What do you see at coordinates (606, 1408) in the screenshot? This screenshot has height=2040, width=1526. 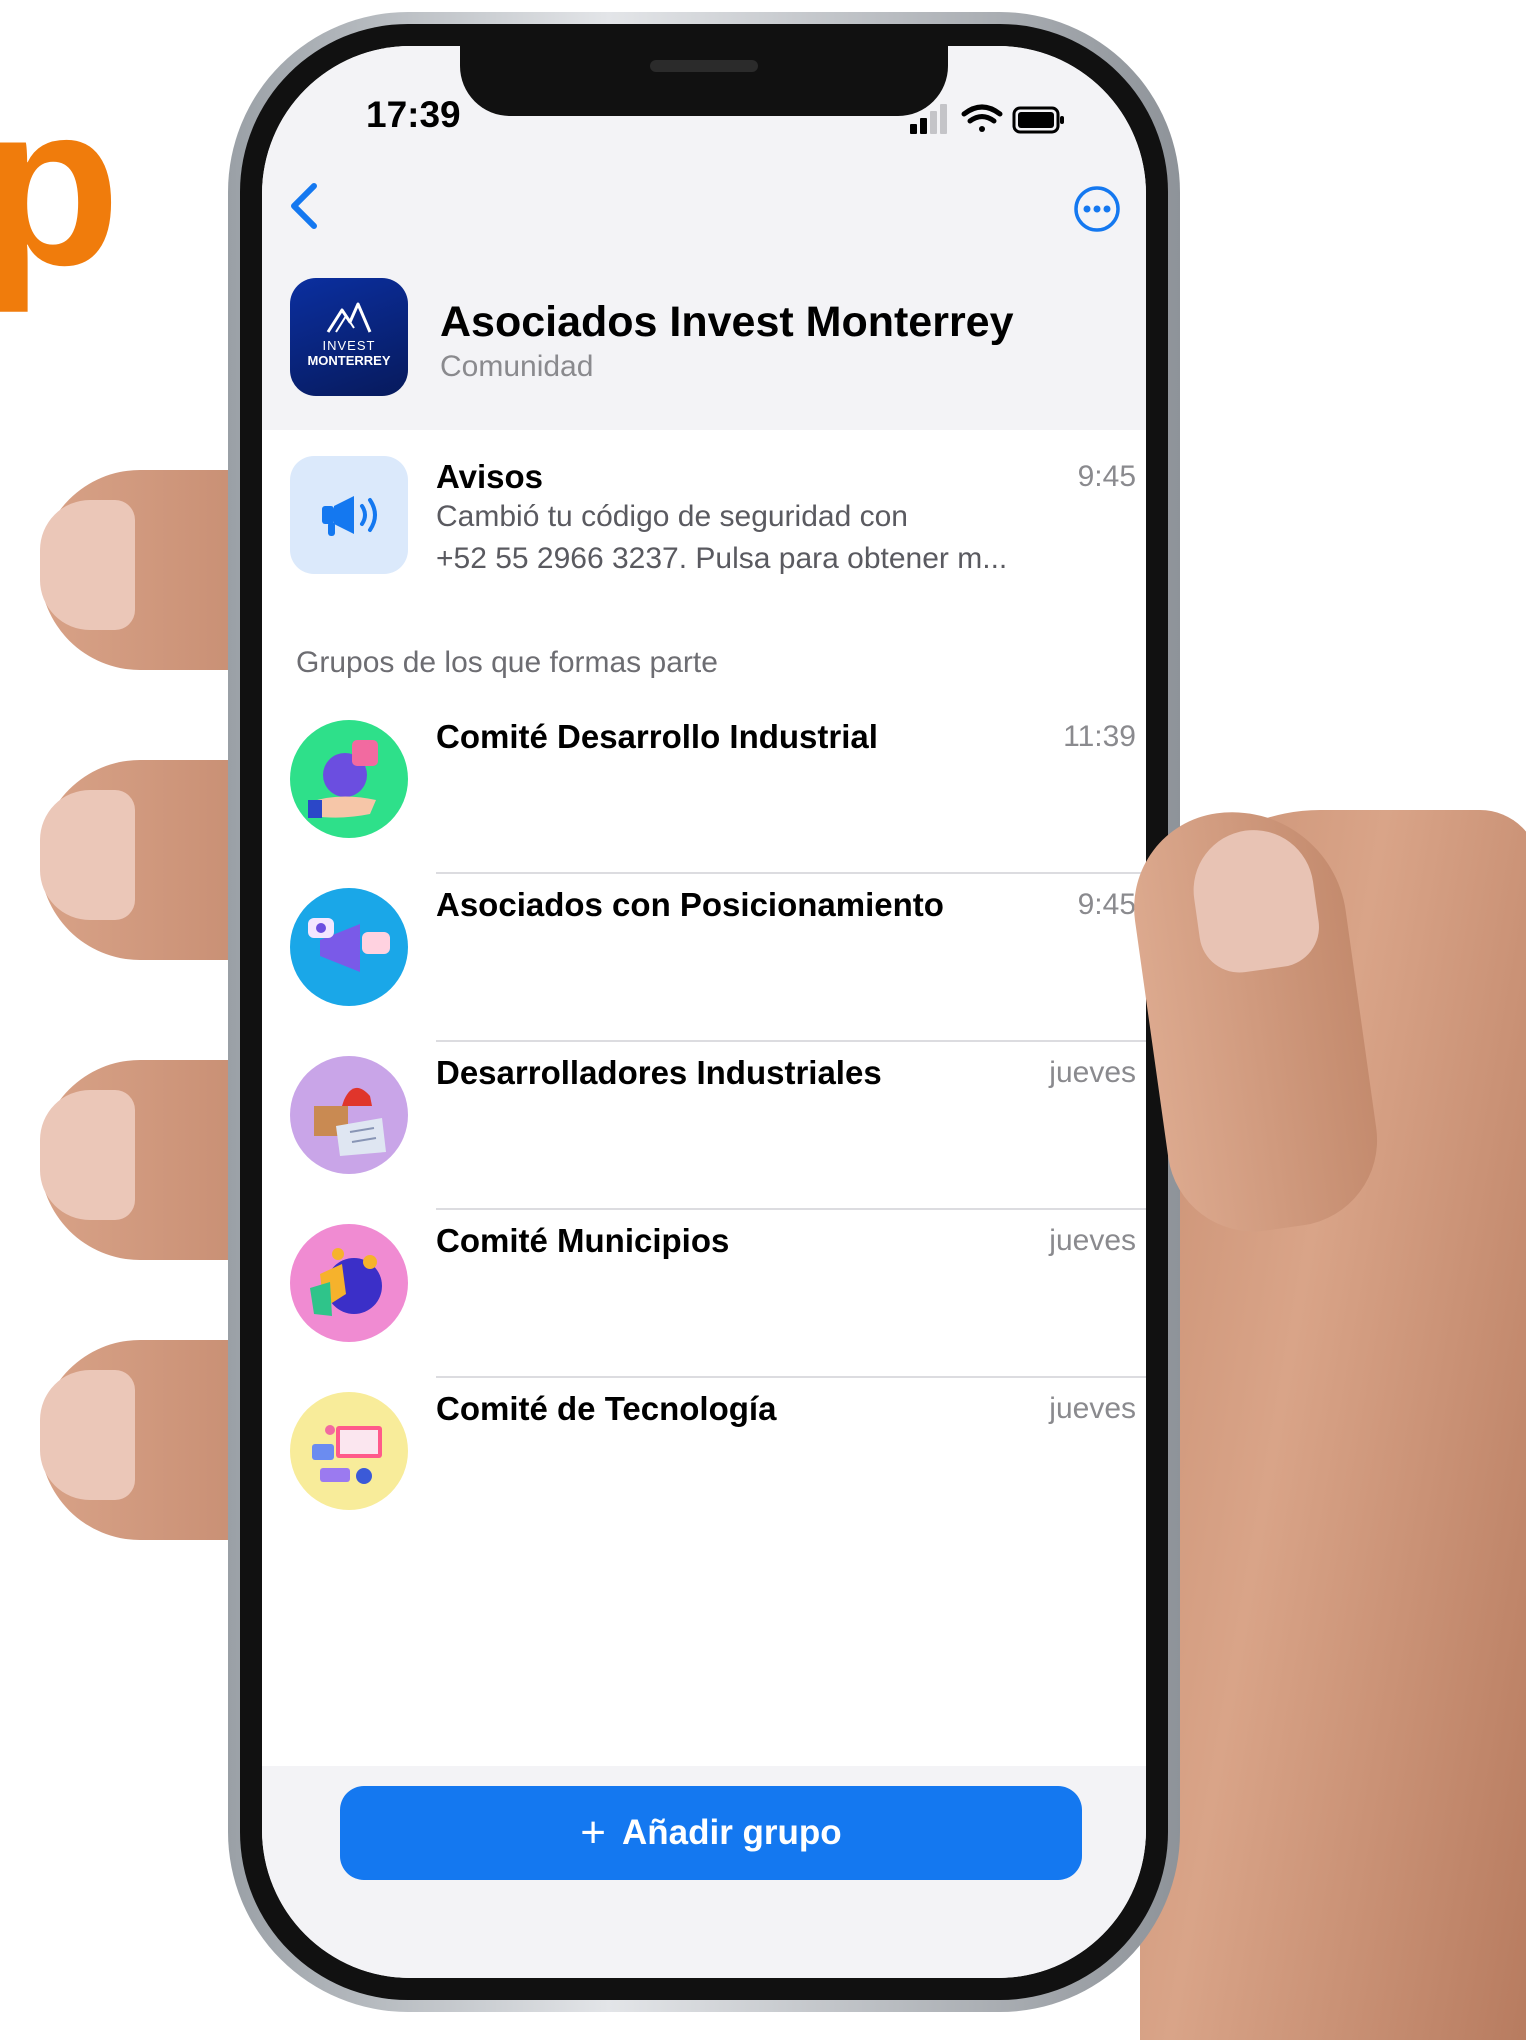 I see `group-name: Comité de Tecnología` at bounding box center [606, 1408].